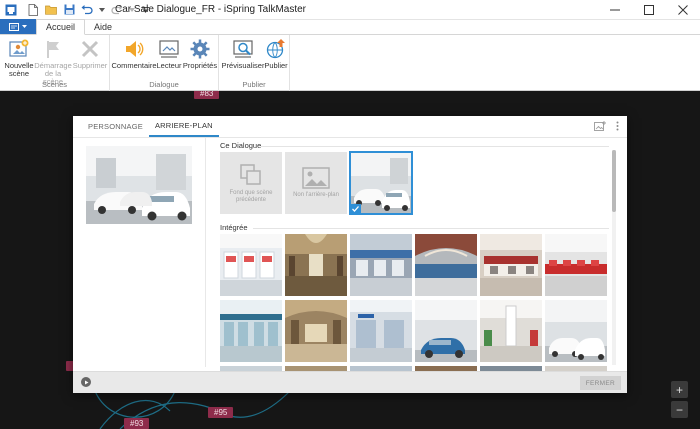  Describe the element at coordinates (137, 423) in the screenshot. I see `scene-node: #93` at that location.